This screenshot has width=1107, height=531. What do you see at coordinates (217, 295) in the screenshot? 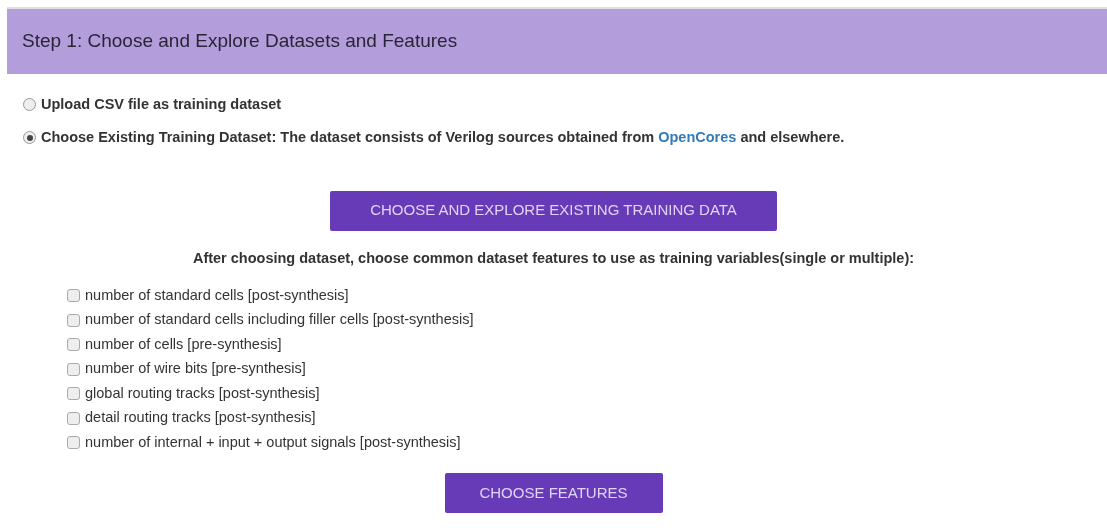
I see `feature-label: number of standard cells [post-synthesis]` at bounding box center [217, 295].